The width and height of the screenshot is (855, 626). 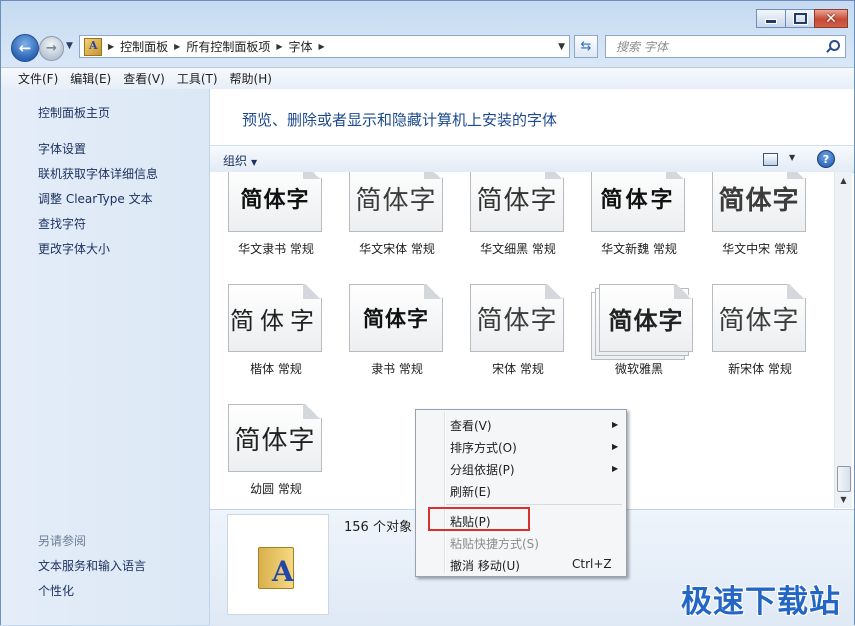 I want to click on menu-file: 文件(F), so click(x=38, y=78).